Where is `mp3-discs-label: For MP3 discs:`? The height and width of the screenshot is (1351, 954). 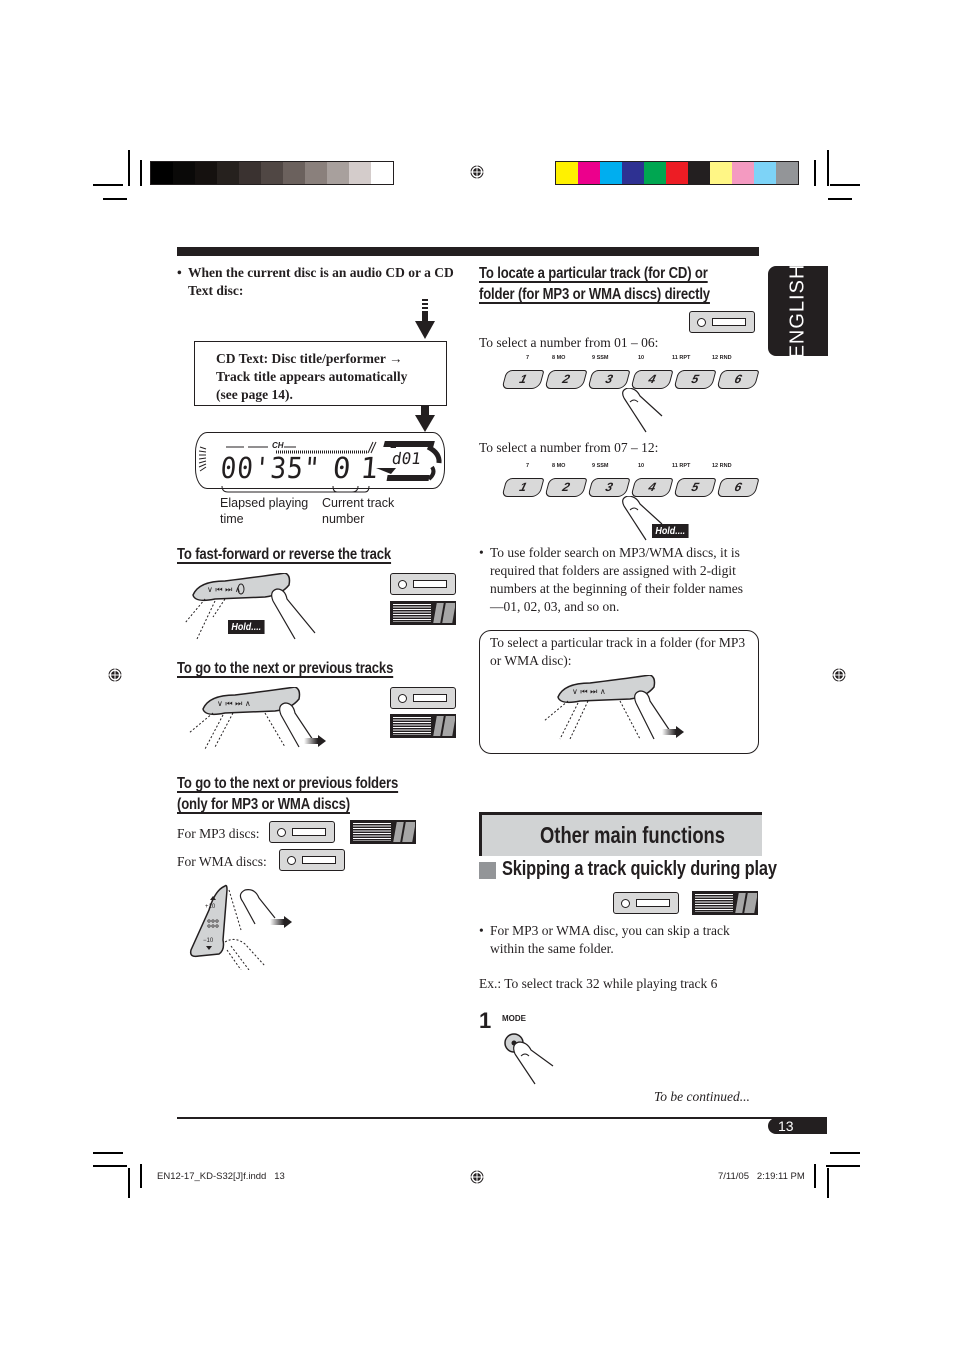
mp3-discs-label: For MP3 discs: is located at coordinates (218, 833).